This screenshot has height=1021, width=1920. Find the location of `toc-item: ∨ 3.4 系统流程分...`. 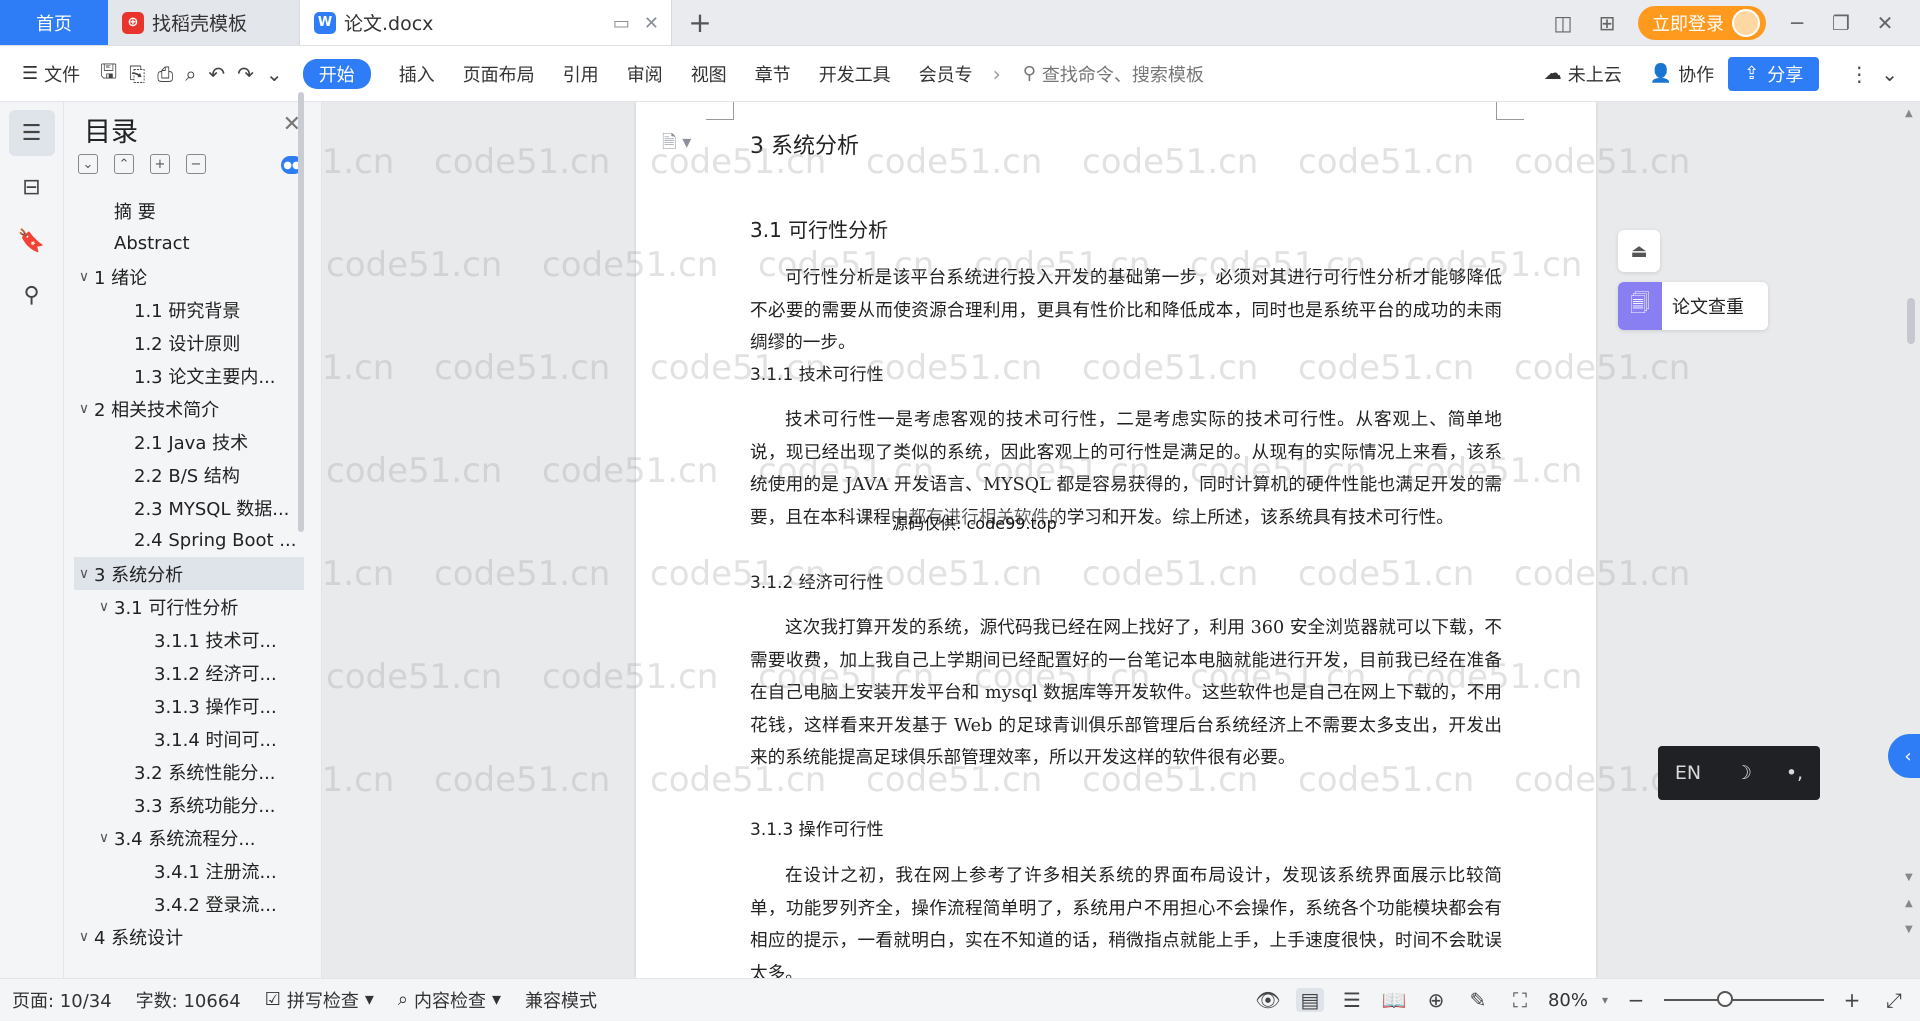

toc-item: ∨ 3.4 系统流程分... is located at coordinates (189, 837).